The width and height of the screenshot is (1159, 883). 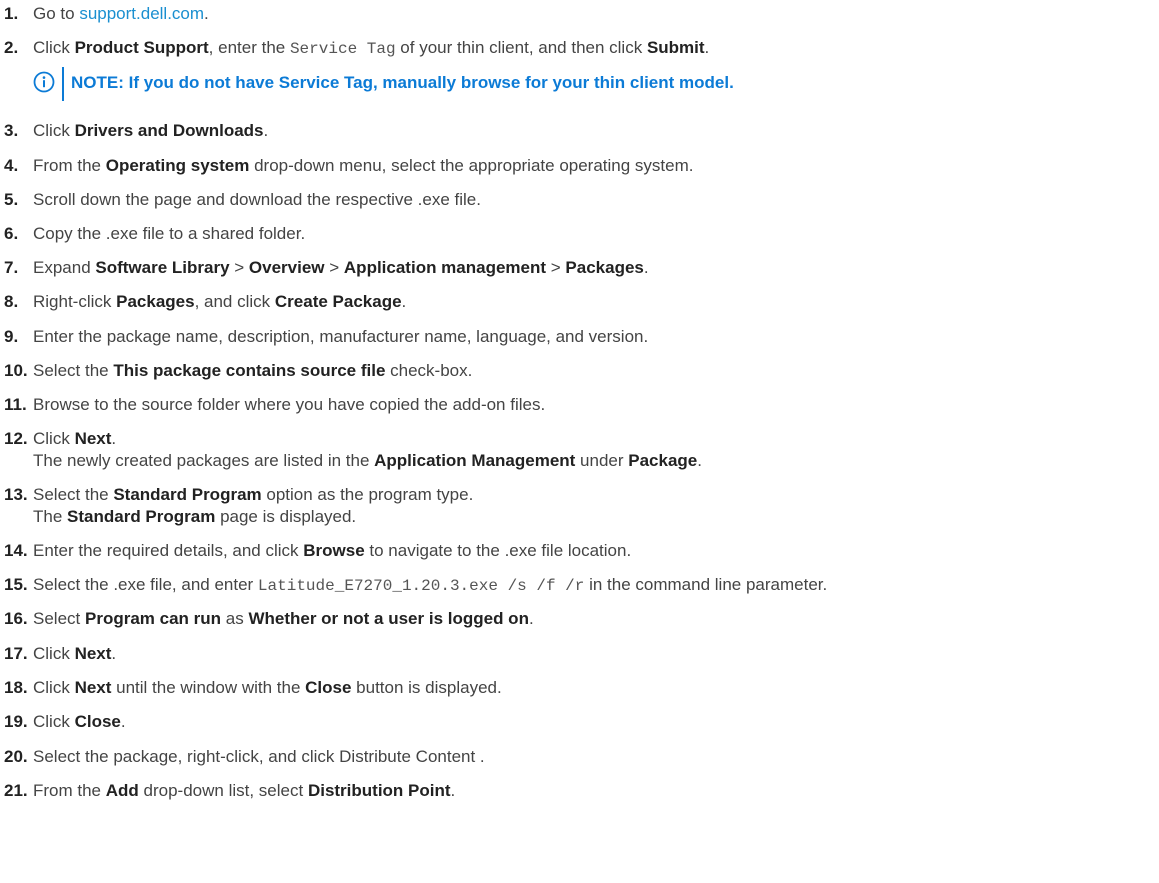 I want to click on step-text: , enter the, so click(x=249, y=47).